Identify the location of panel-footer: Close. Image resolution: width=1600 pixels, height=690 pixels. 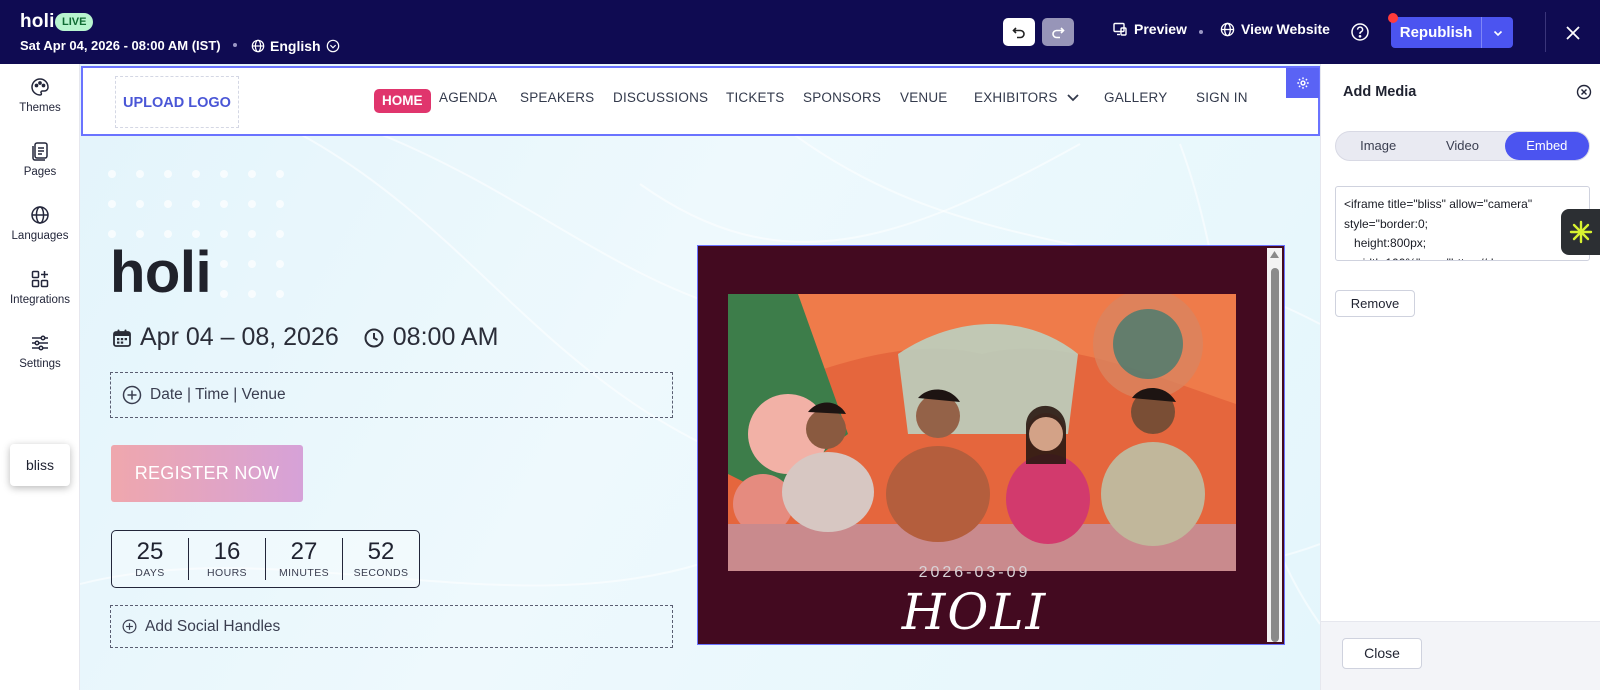
(1460, 655).